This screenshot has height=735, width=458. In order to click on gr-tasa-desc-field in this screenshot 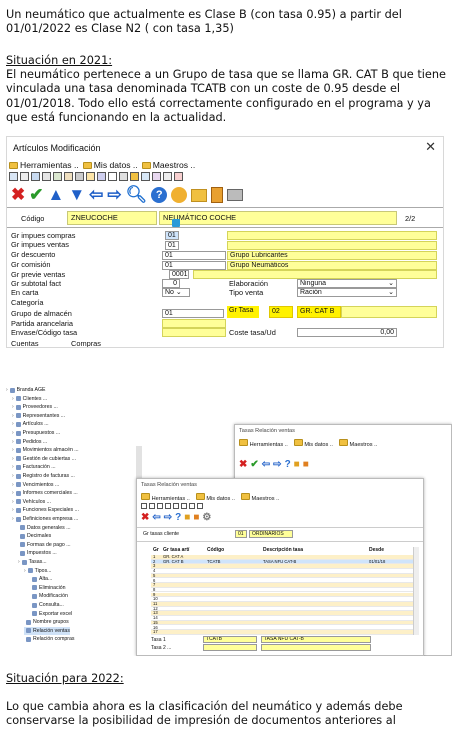, I will do `click(389, 312)`.